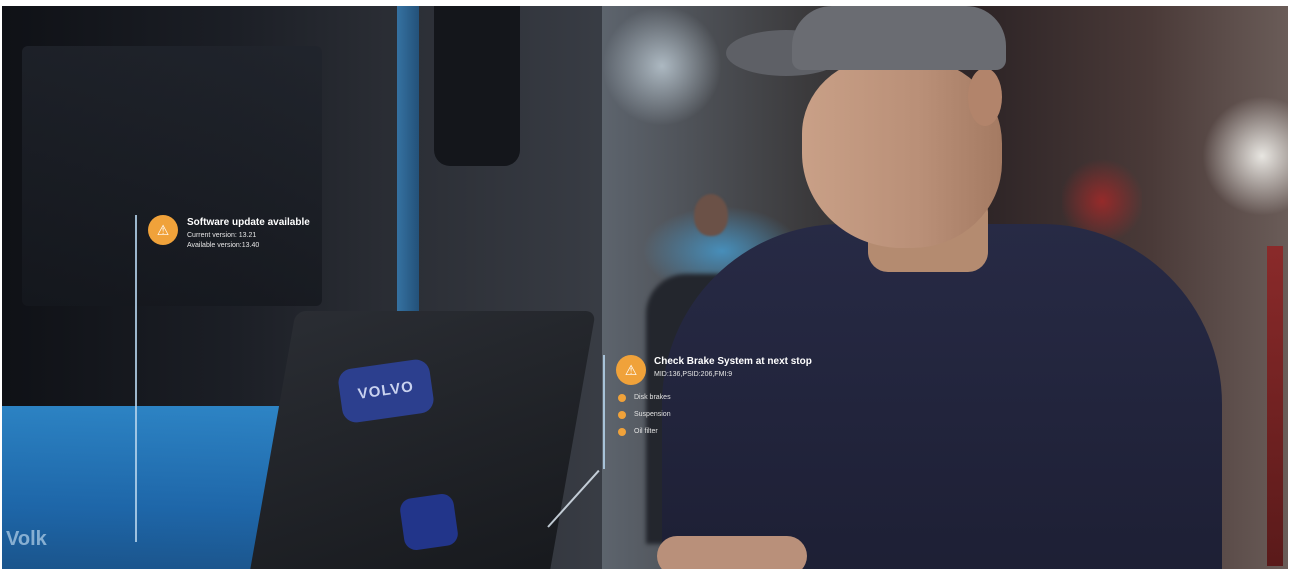 This screenshot has height=571, width=1293. What do you see at coordinates (652, 414) in the screenshot?
I see `check-item-suspension: Suspension` at bounding box center [652, 414].